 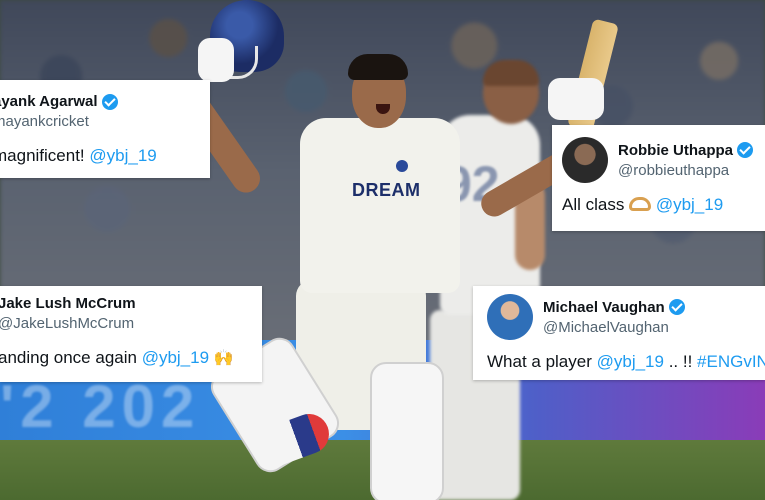 What do you see at coordinates (731, 361) in the screenshot?
I see `hashtag-link: #ENGvIN` at bounding box center [731, 361].